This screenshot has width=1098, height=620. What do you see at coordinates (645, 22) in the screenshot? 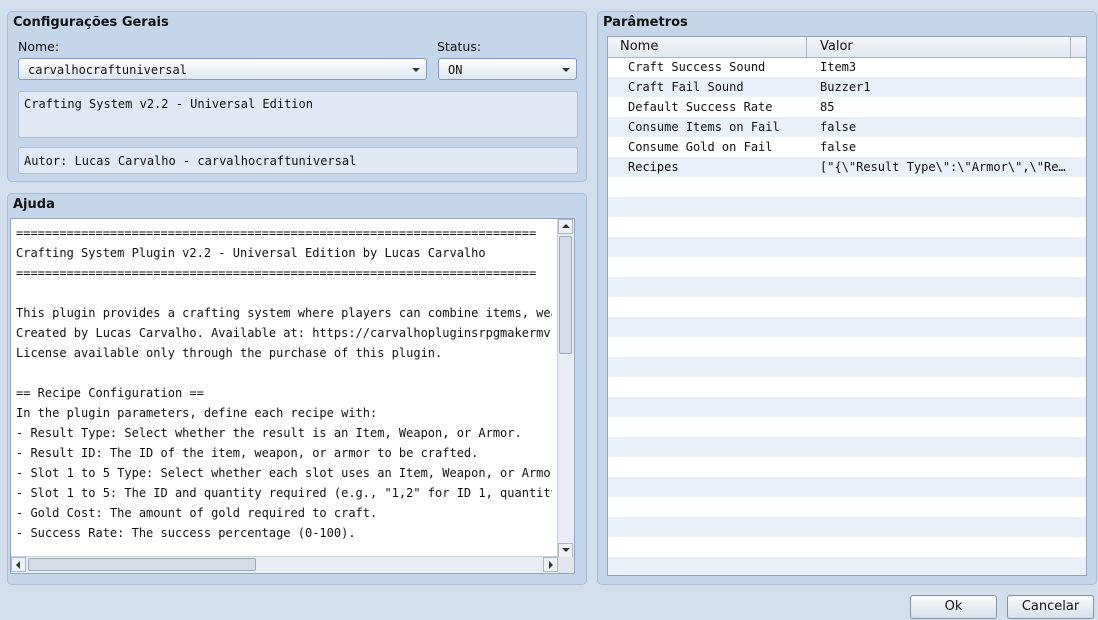
I see `parameters-title: Parâmetros` at bounding box center [645, 22].